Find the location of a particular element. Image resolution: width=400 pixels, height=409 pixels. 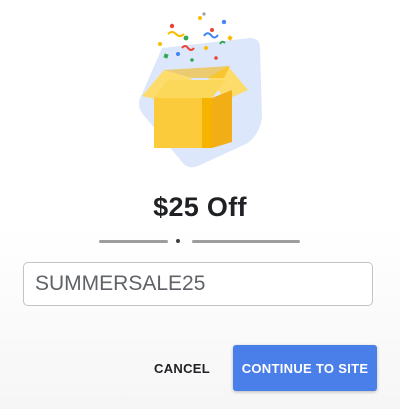

gift-box-icon is located at coordinates (200, 90).